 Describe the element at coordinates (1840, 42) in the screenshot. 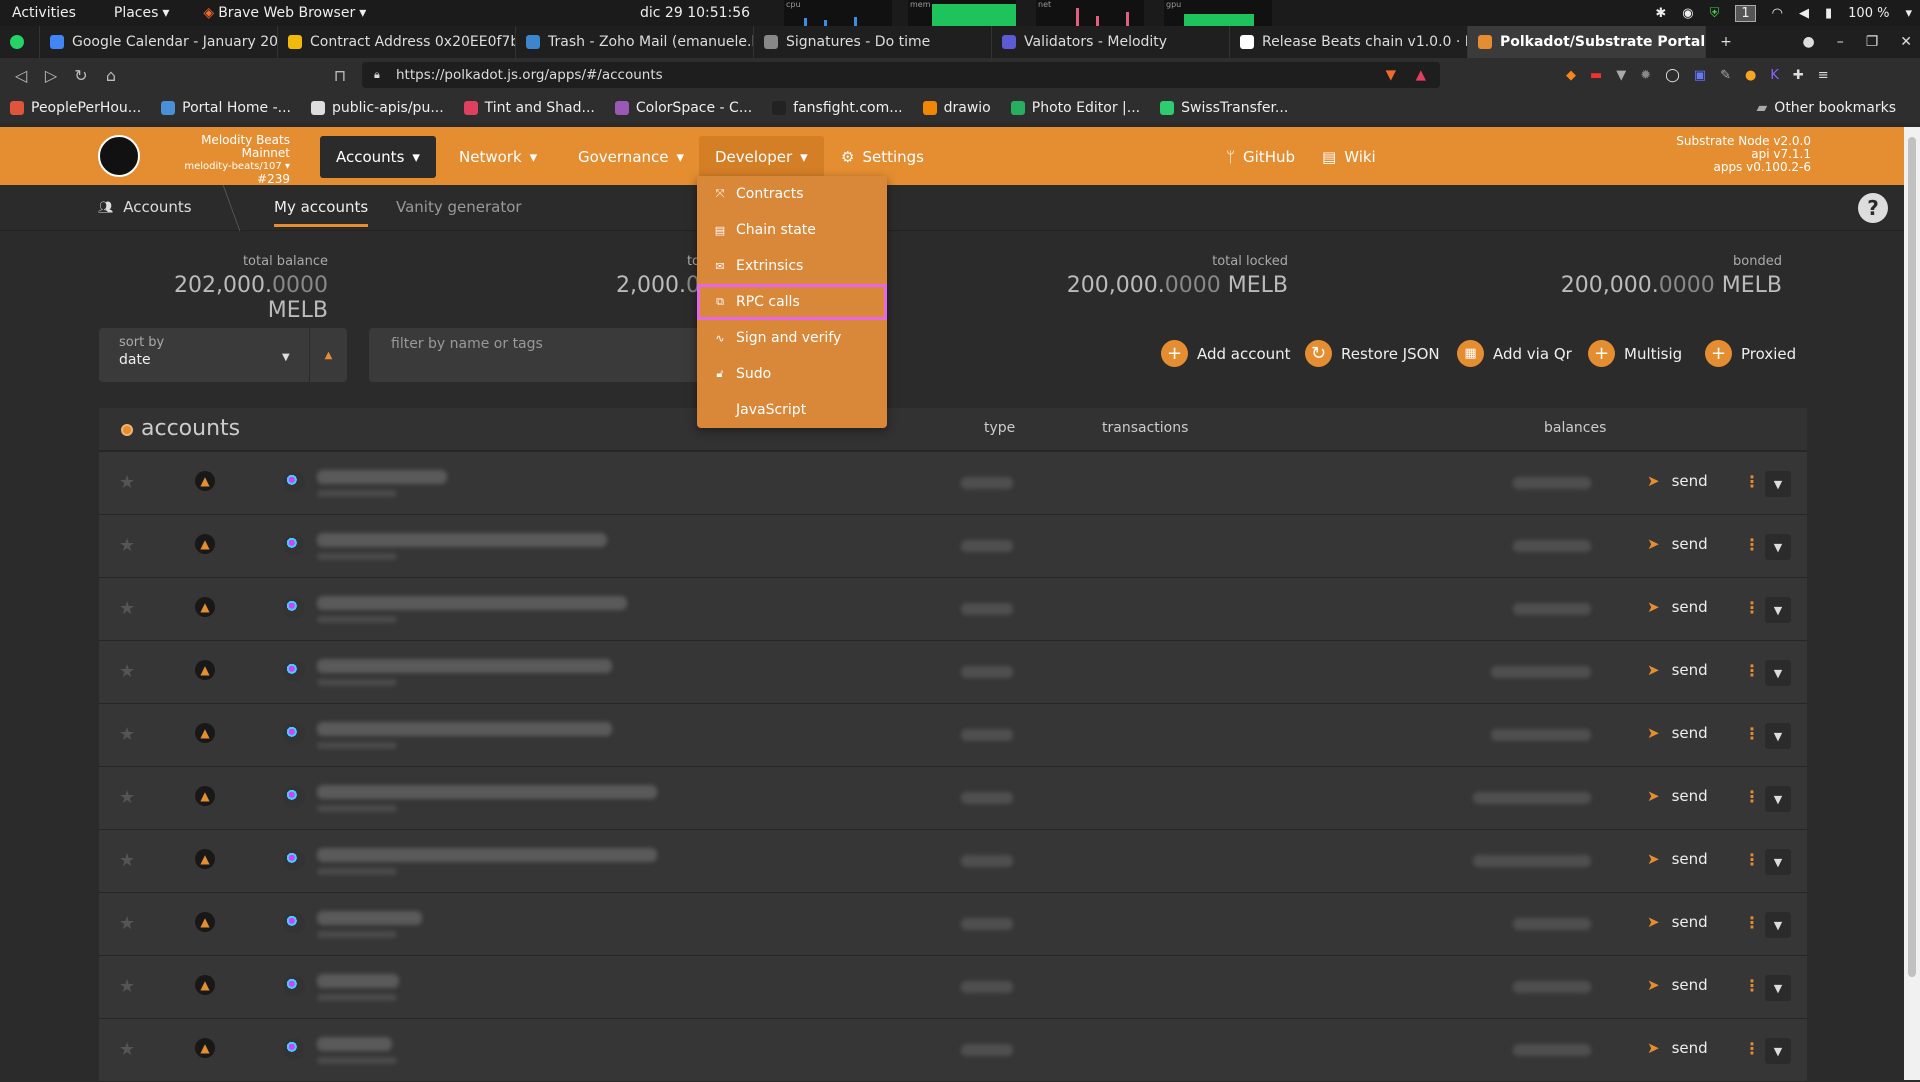

I see `minimize-icon: –` at that location.